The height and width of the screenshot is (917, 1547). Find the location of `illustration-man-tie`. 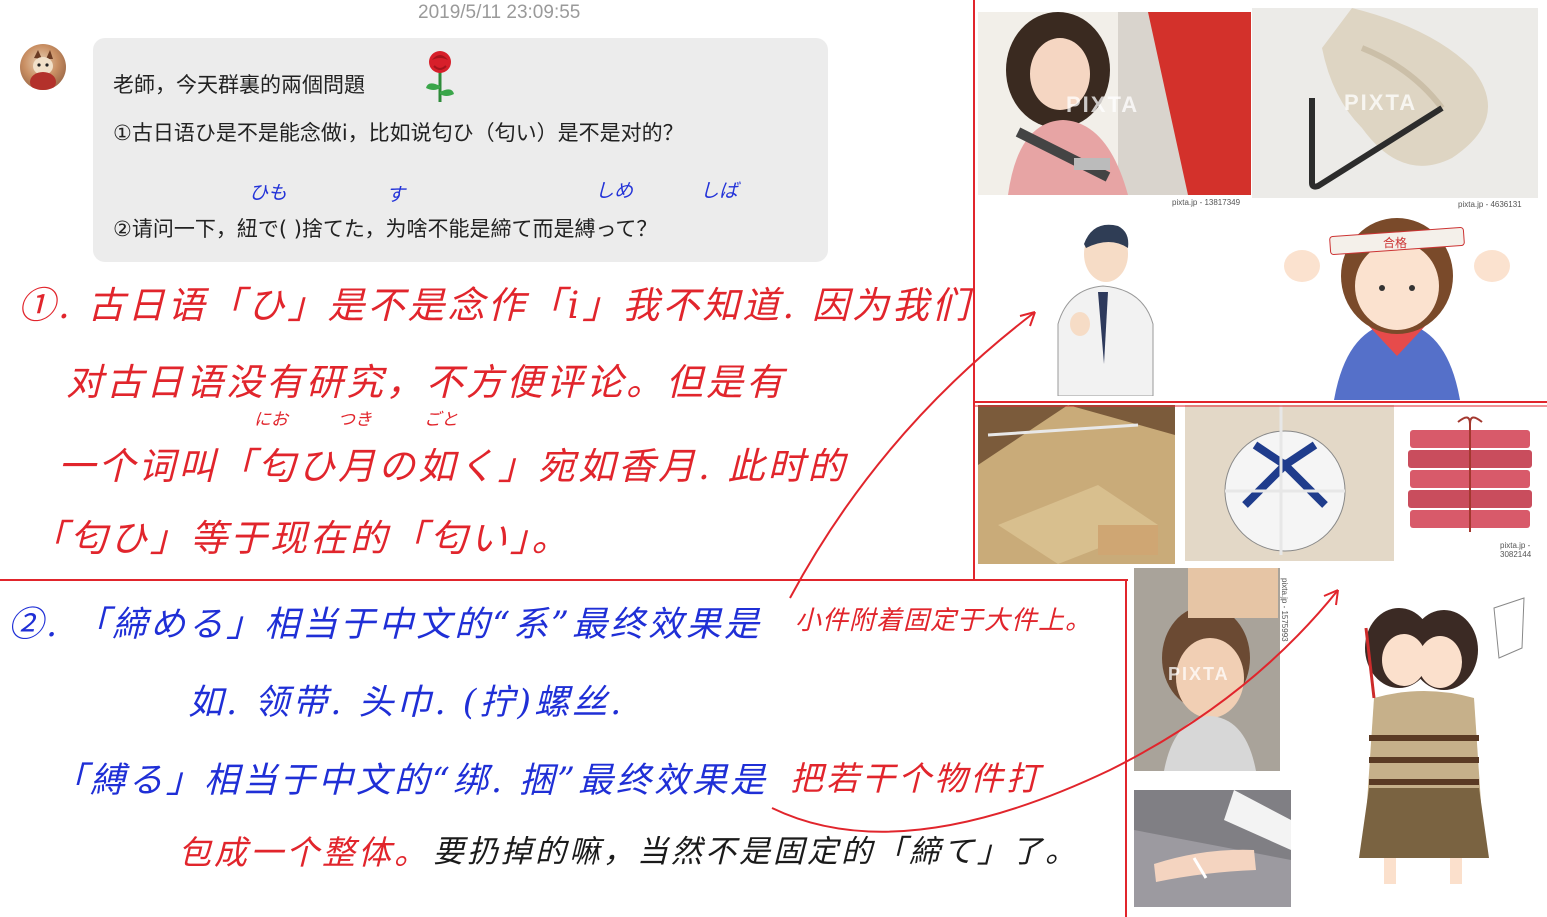

illustration-man-tie is located at coordinates (1103, 305).